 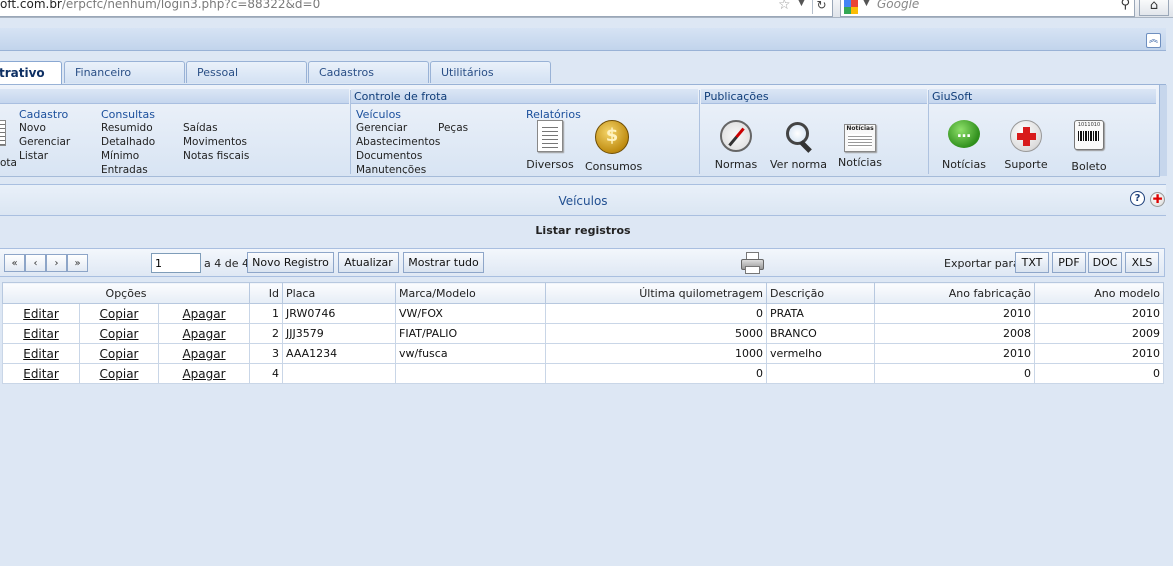 What do you see at coordinates (954, 373) in the screenshot?
I see `cell-year-made: 0` at bounding box center [954, 373].